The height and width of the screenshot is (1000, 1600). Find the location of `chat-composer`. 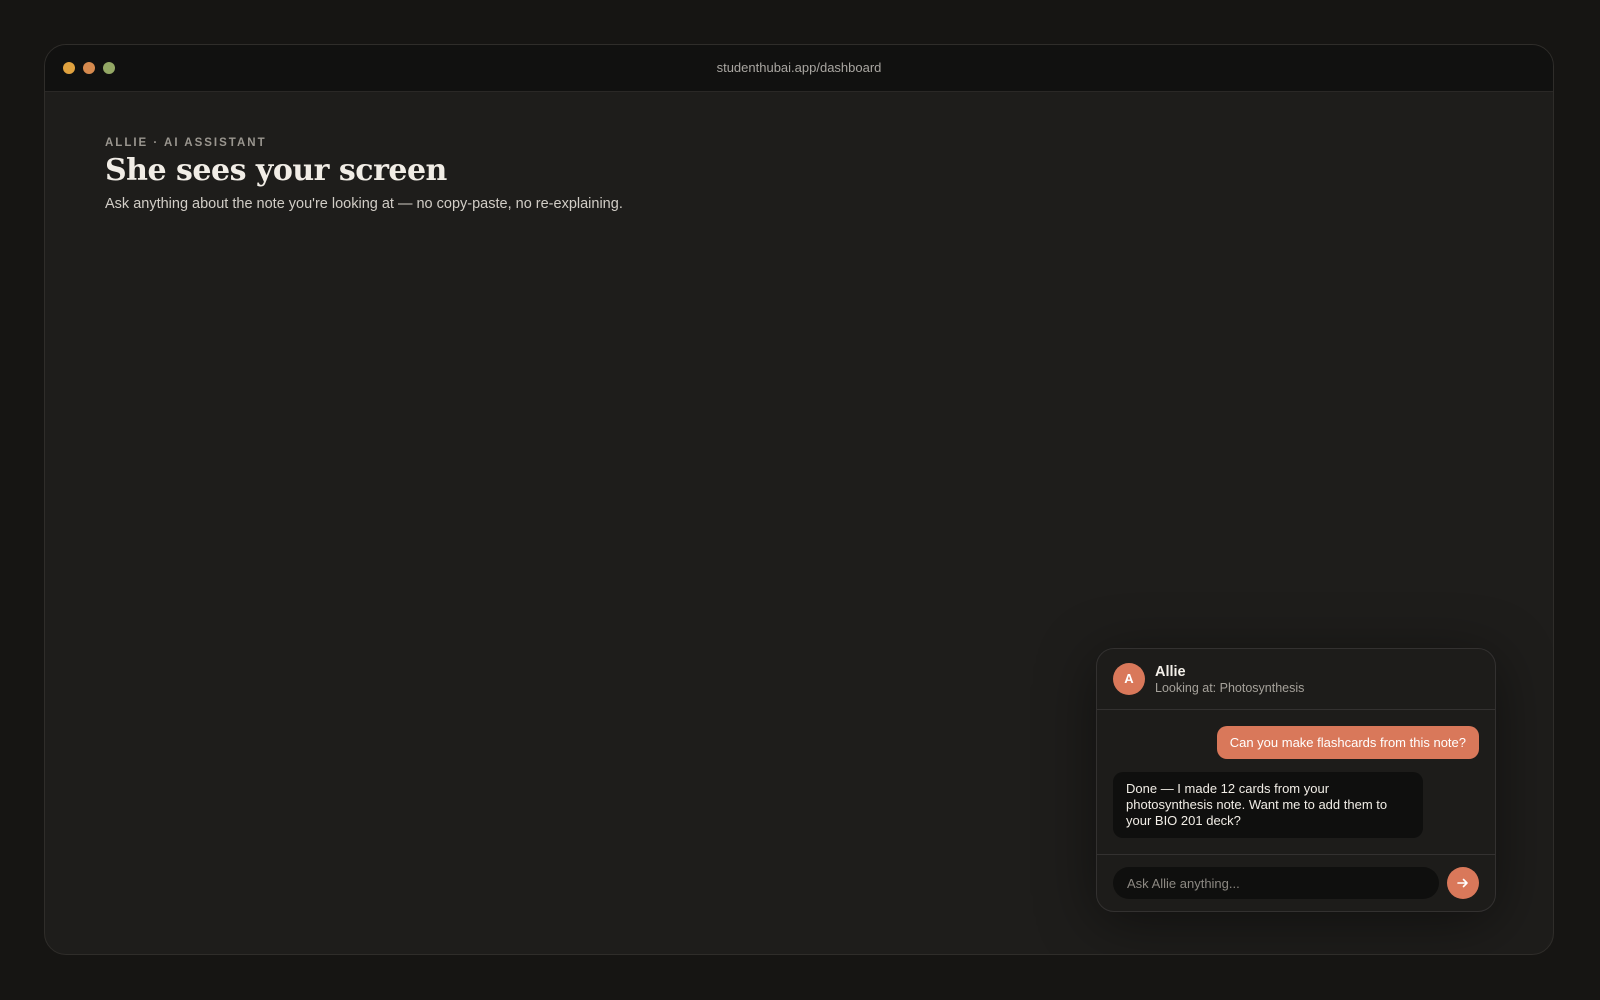

chat-composer is located at coordinates (1296, 882).